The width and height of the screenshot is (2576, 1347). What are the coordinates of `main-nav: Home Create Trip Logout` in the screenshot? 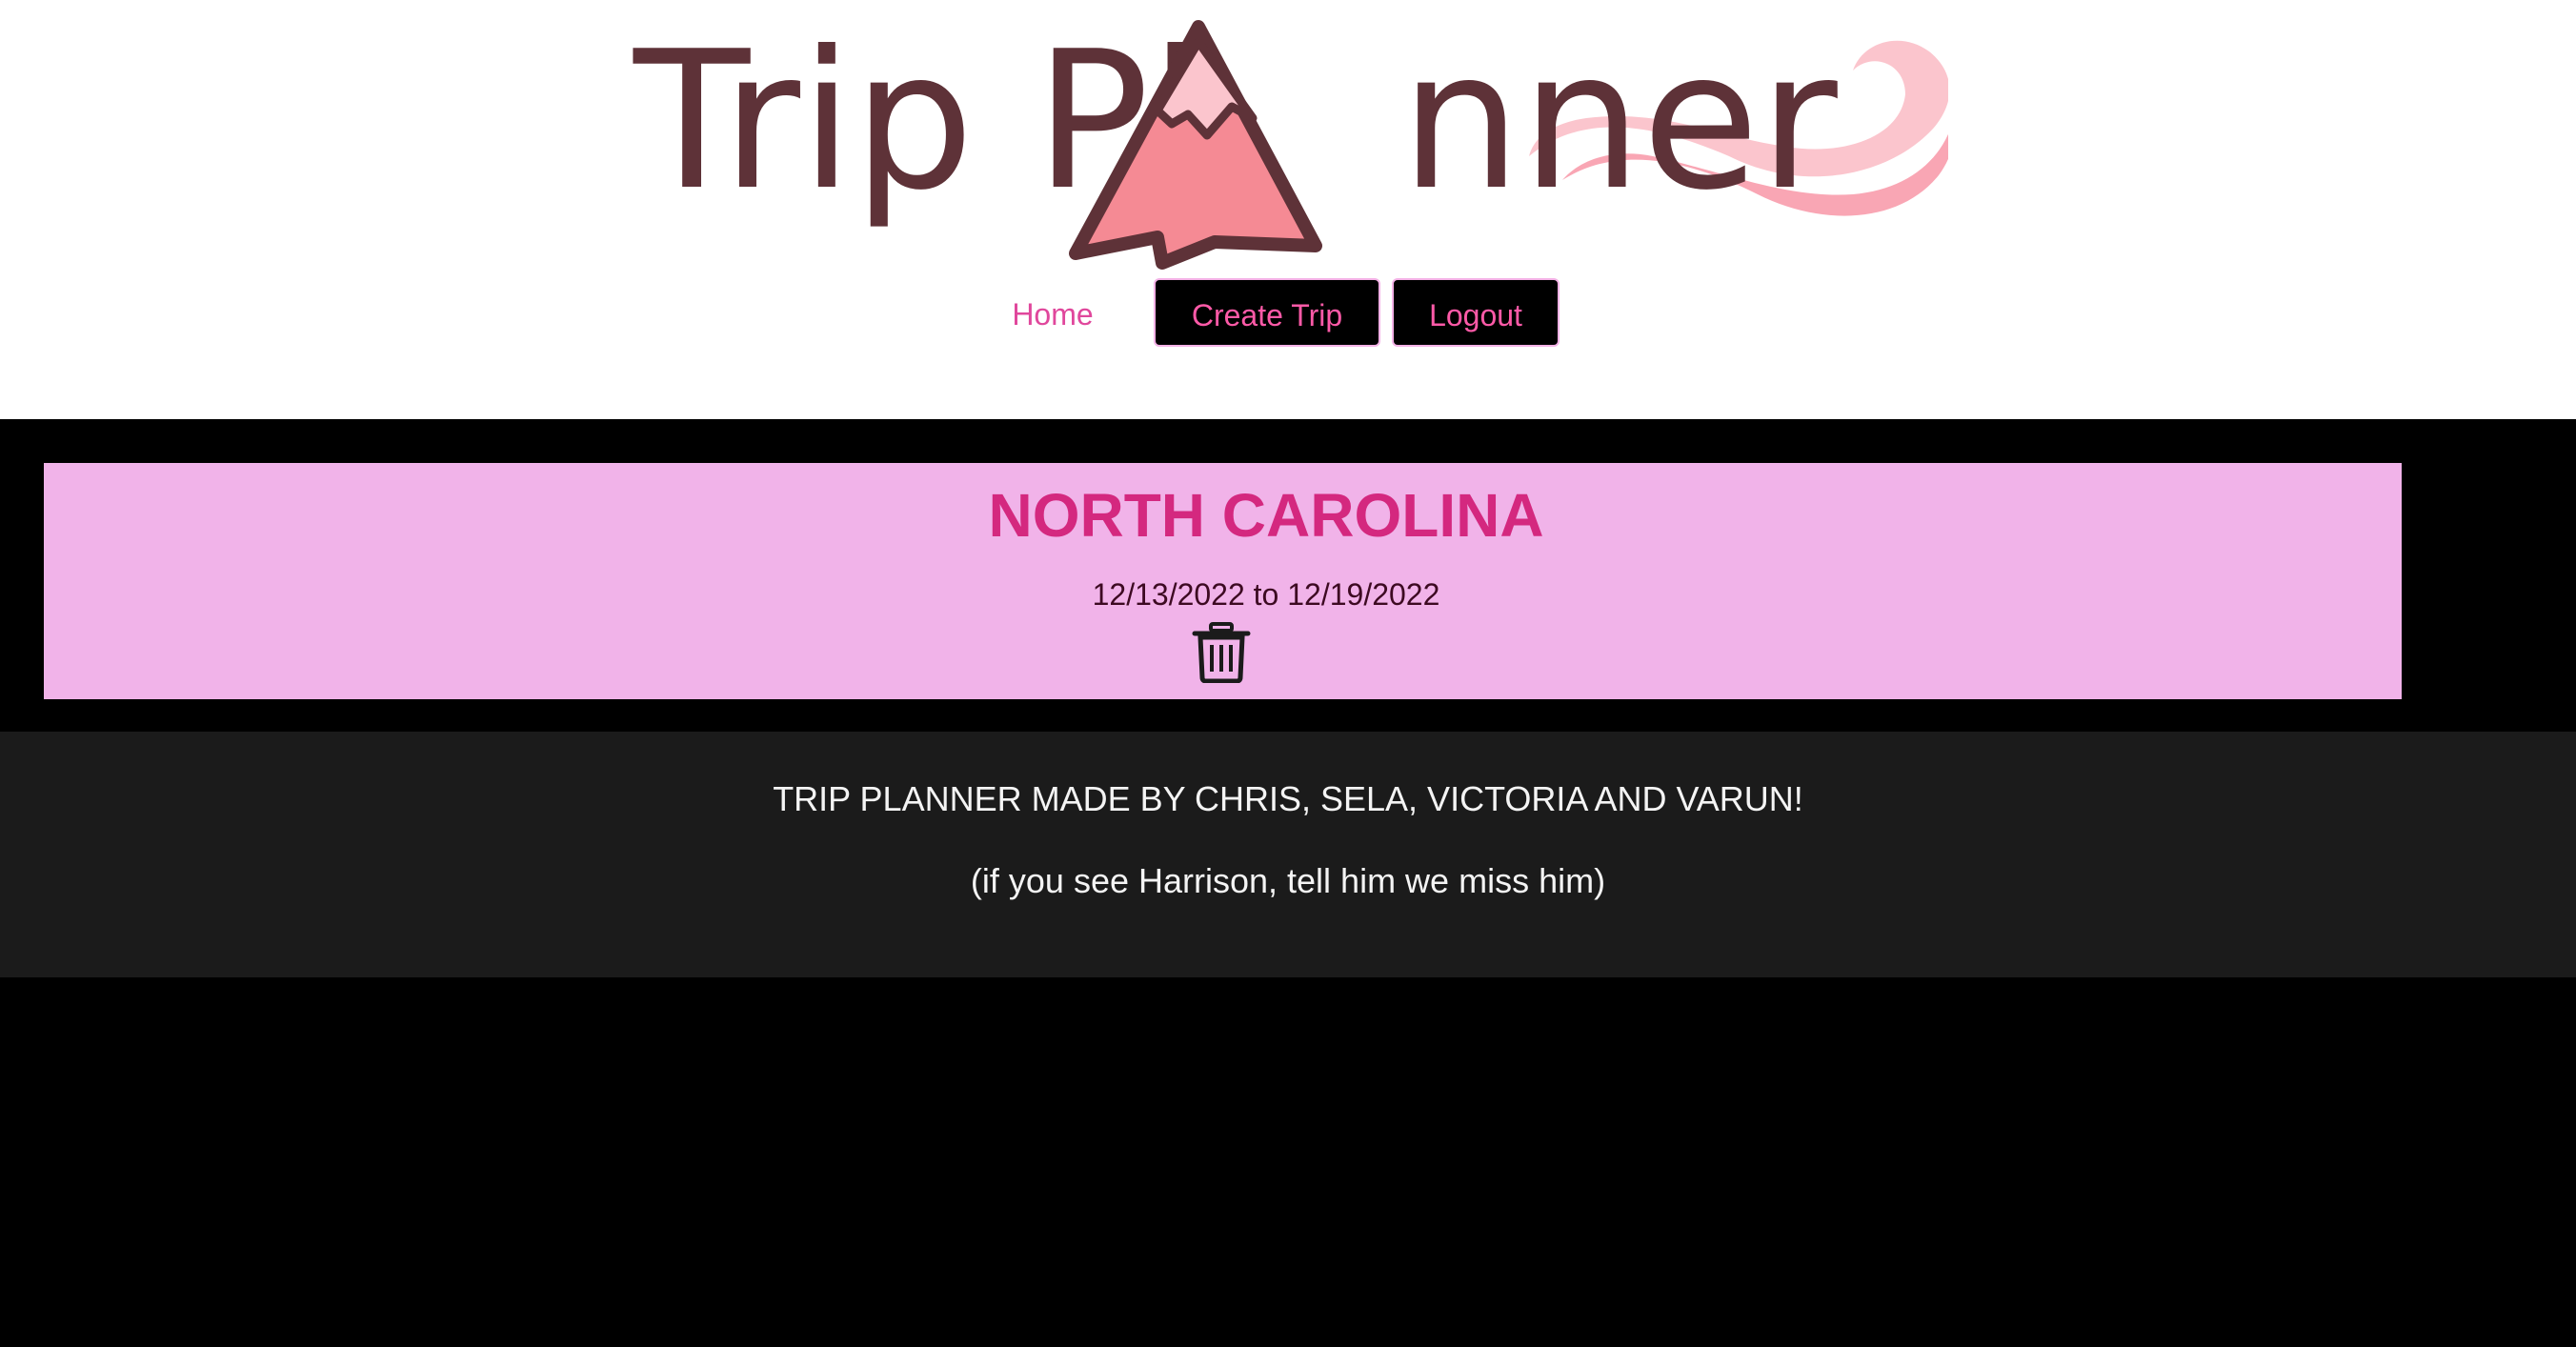 It's located at (1288, 314).